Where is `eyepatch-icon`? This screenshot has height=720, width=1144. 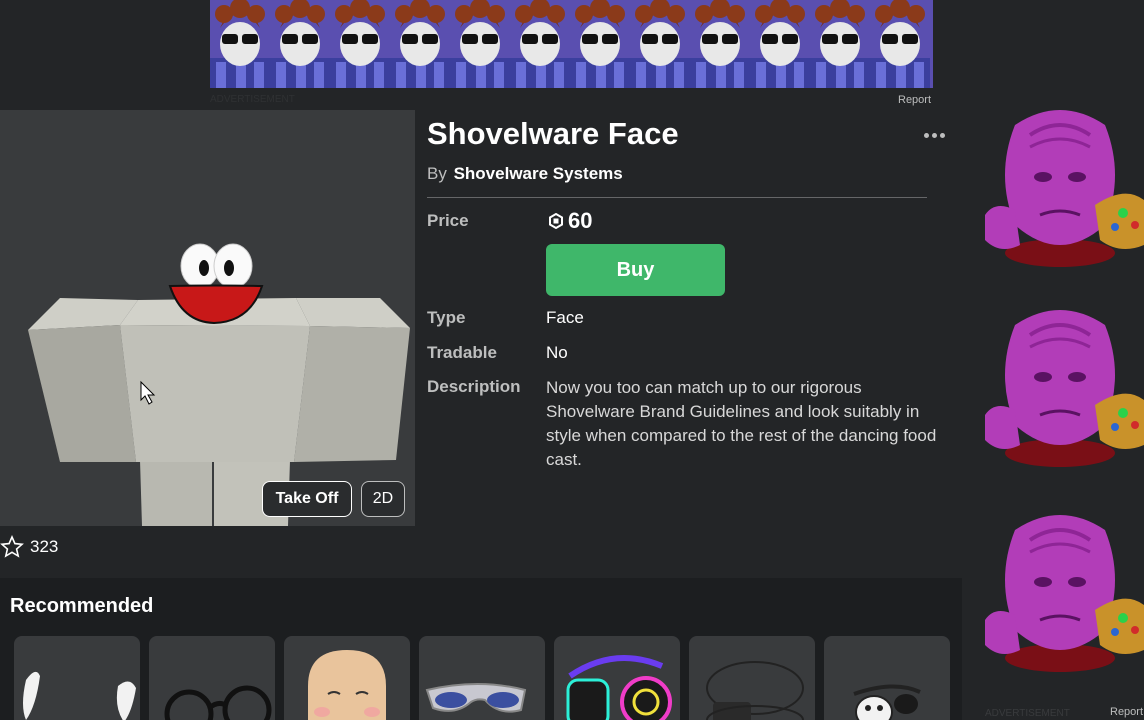
eyepatch-icon is located at coordinates (887, 702).